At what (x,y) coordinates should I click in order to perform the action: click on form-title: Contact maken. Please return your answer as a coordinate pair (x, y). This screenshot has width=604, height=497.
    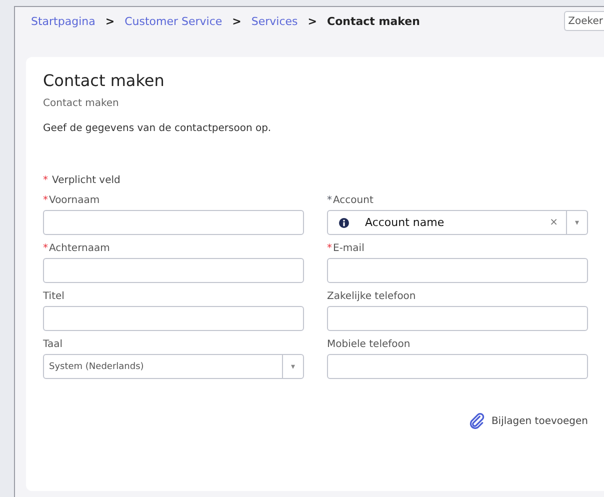
    Looking at the image, I should click on (104, 80).